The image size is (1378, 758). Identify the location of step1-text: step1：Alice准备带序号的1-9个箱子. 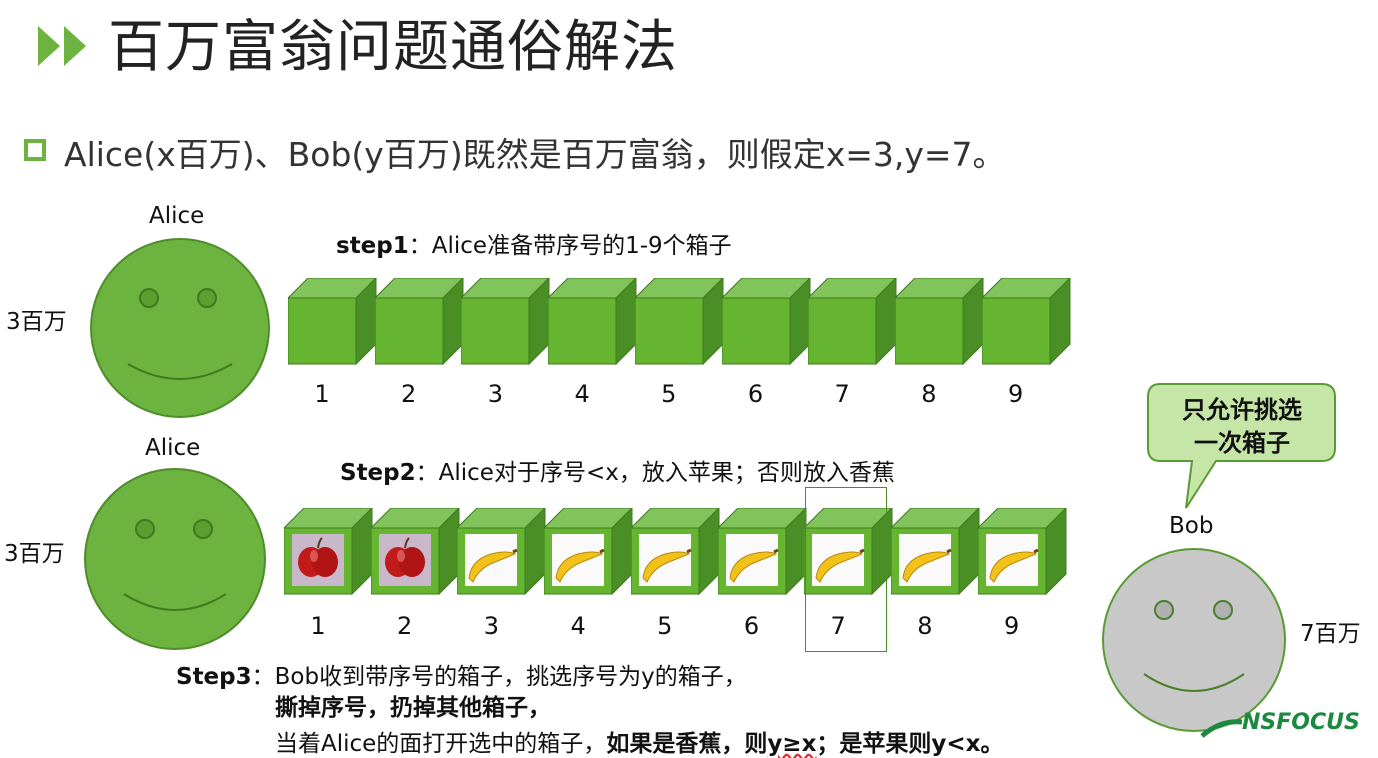
(534, 246).